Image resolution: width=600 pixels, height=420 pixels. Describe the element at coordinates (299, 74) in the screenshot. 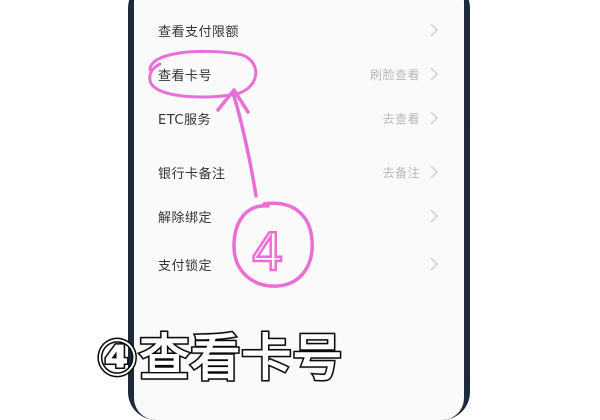

I see `menu-item-card-number: 查看卡号 刷脸查看` at that location.